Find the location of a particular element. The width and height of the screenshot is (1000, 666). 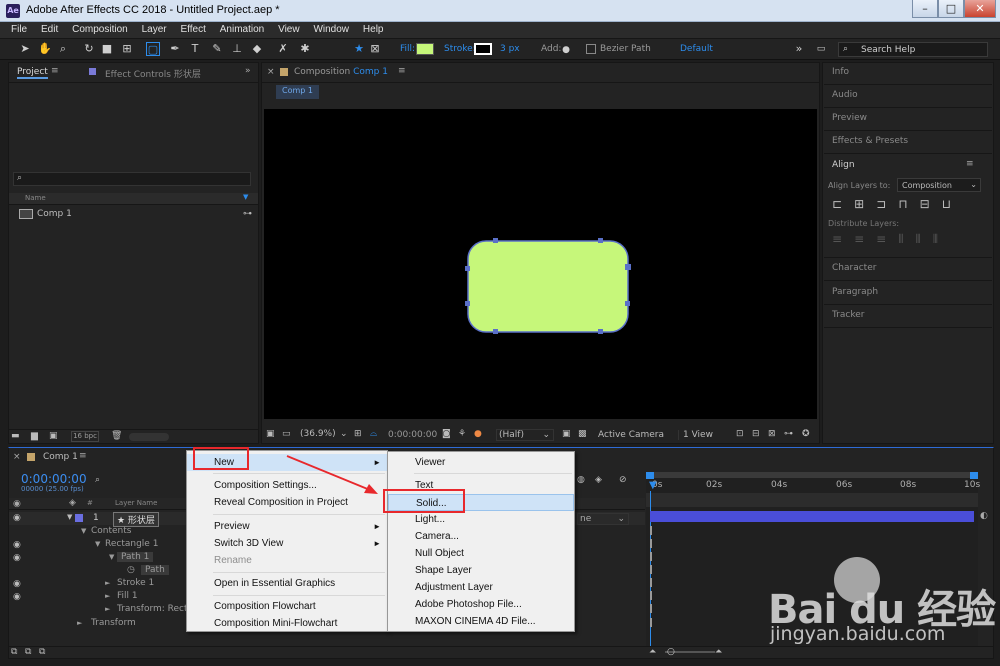

watermark: Bai du 经验 jingyan.baidu.com is located at coordinates (884, 605).